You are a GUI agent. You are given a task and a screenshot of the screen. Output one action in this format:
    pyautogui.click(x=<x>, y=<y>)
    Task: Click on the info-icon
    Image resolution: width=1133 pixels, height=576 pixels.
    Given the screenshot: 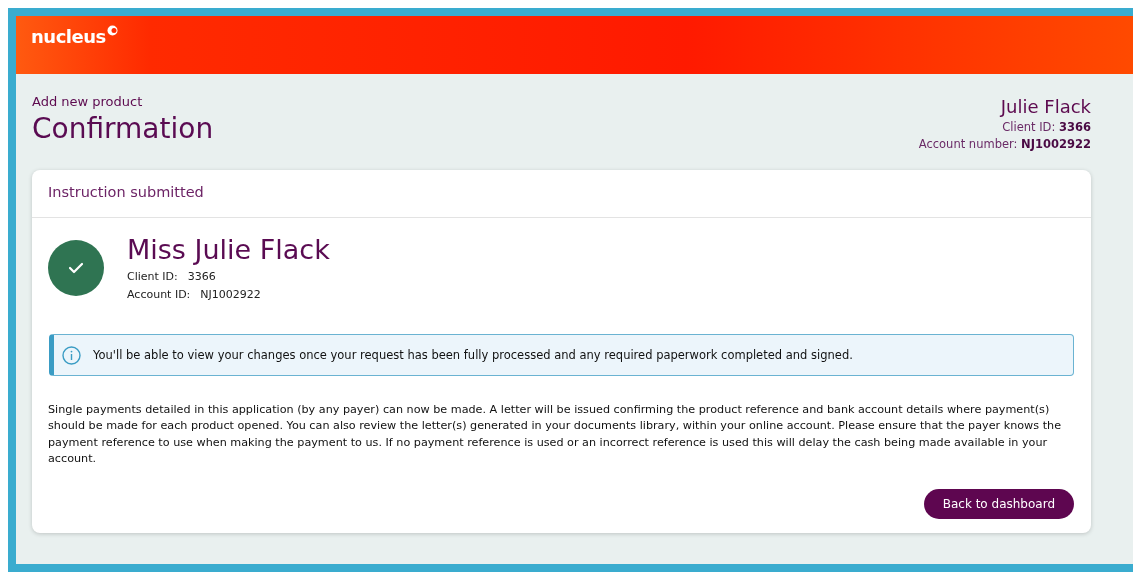 What is the action you would take?
    pyautogui.click(x=71, y=355)
    